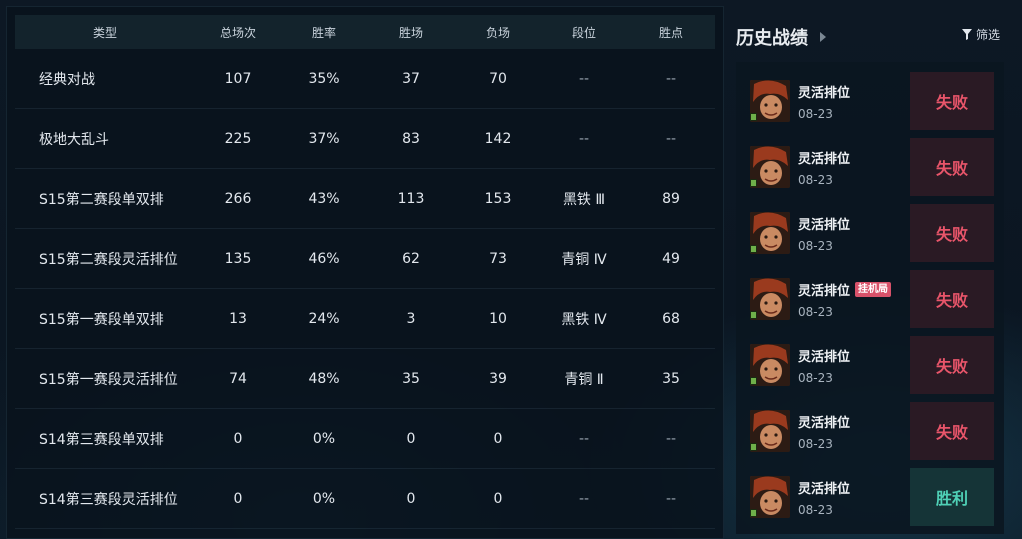  What do you see at coordinates (238, 318) in the screenshot?
I see `cell-total: 13` at bounding box center [238, 318].